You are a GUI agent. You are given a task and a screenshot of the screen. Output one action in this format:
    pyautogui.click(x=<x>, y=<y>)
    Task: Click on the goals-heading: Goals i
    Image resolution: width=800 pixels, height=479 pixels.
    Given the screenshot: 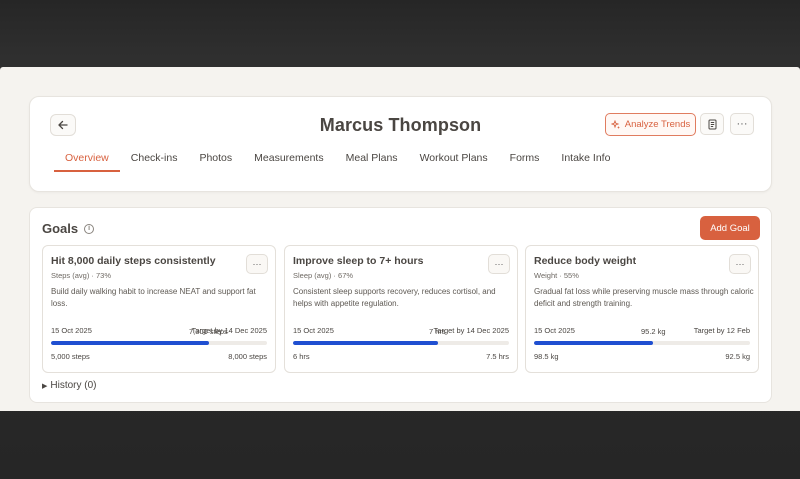 What is the action you would take?
    pyautogui.click(x=68, y=228)
    